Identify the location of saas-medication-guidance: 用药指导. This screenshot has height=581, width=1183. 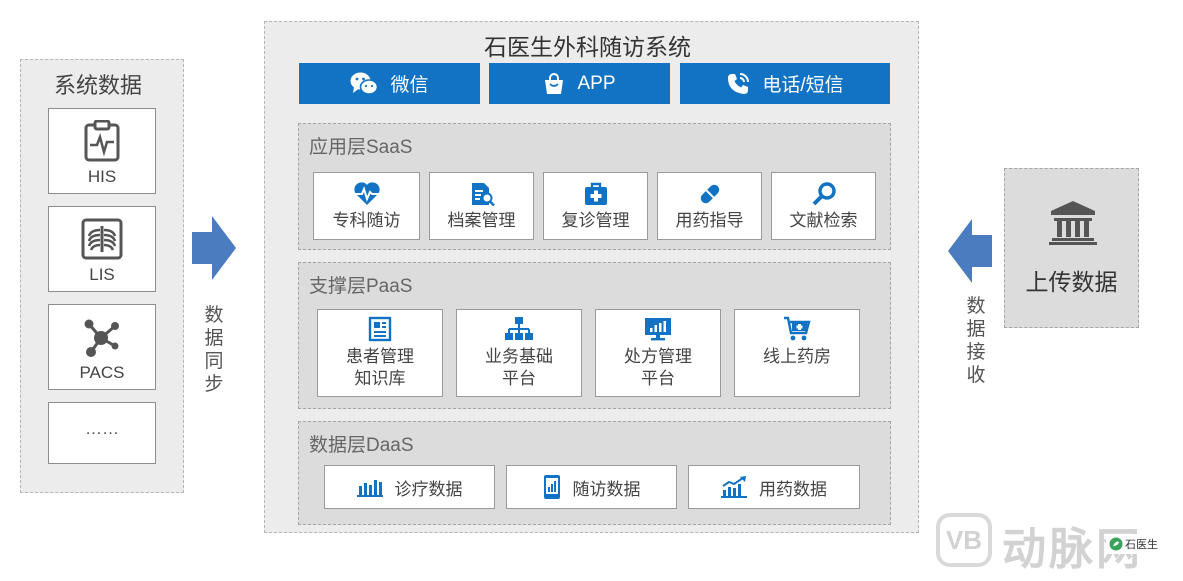
(709, 206).